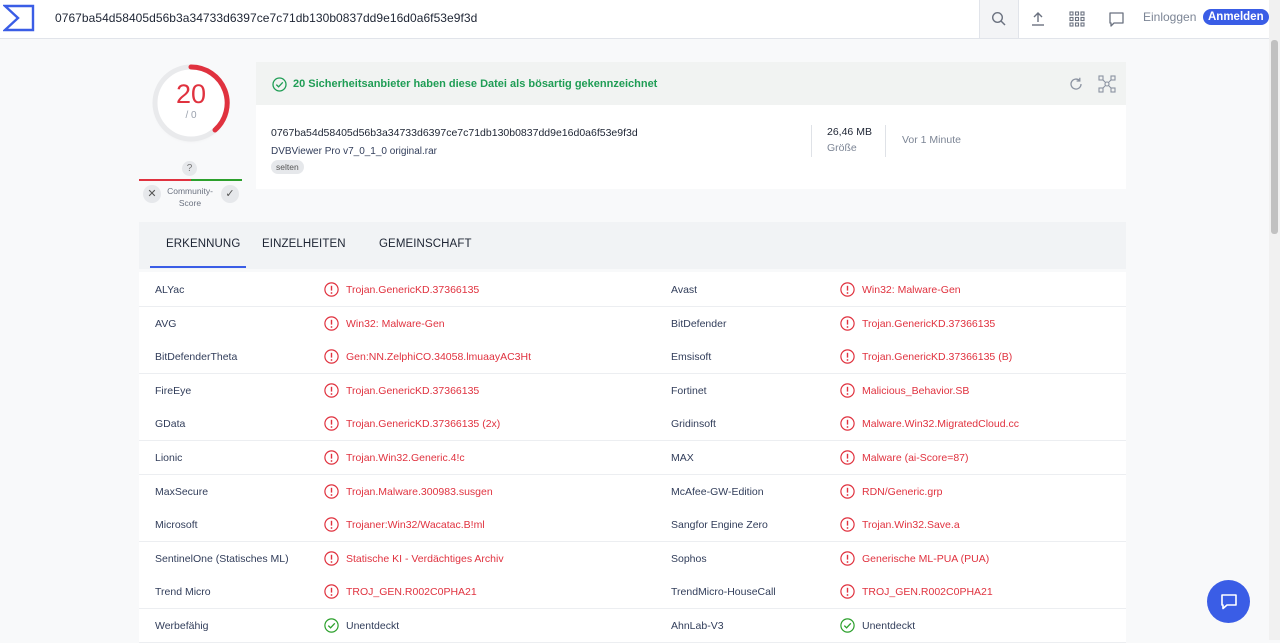 This screenshot has width=1280, height=643. What do you see at coordinates (182, 626) in the screenshot?
I see `engine-name: Werbefähig` at bounding box center [182, 626].